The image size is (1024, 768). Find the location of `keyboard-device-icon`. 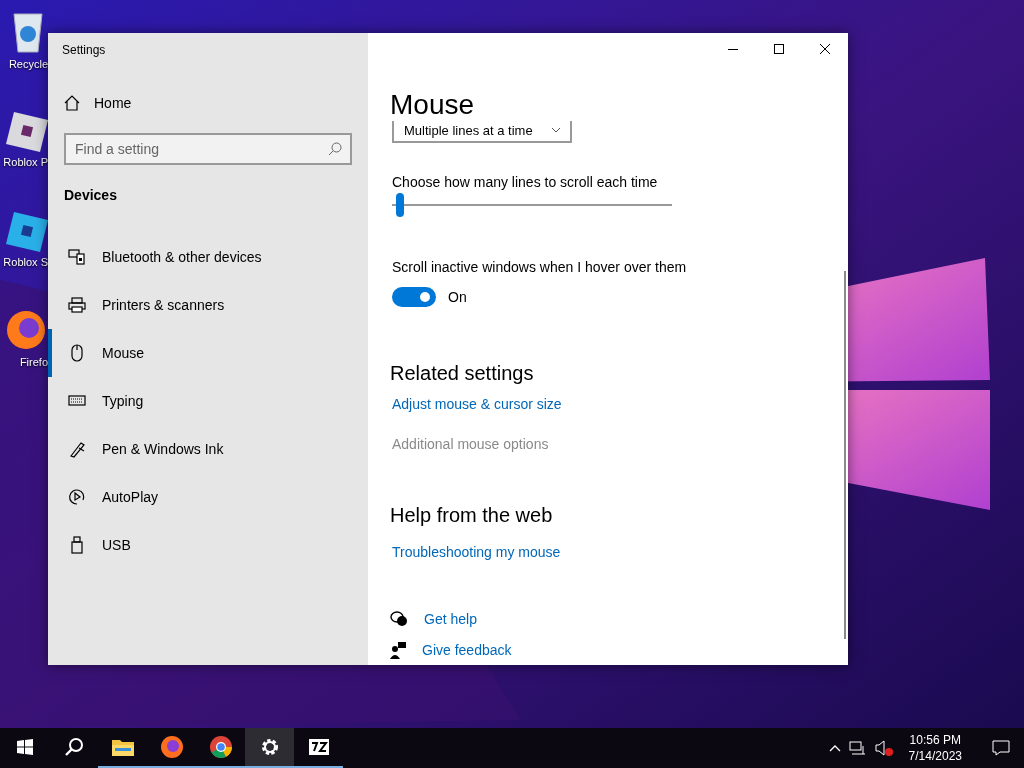

keyboard-device-icon is located at coordinates (77, 257).